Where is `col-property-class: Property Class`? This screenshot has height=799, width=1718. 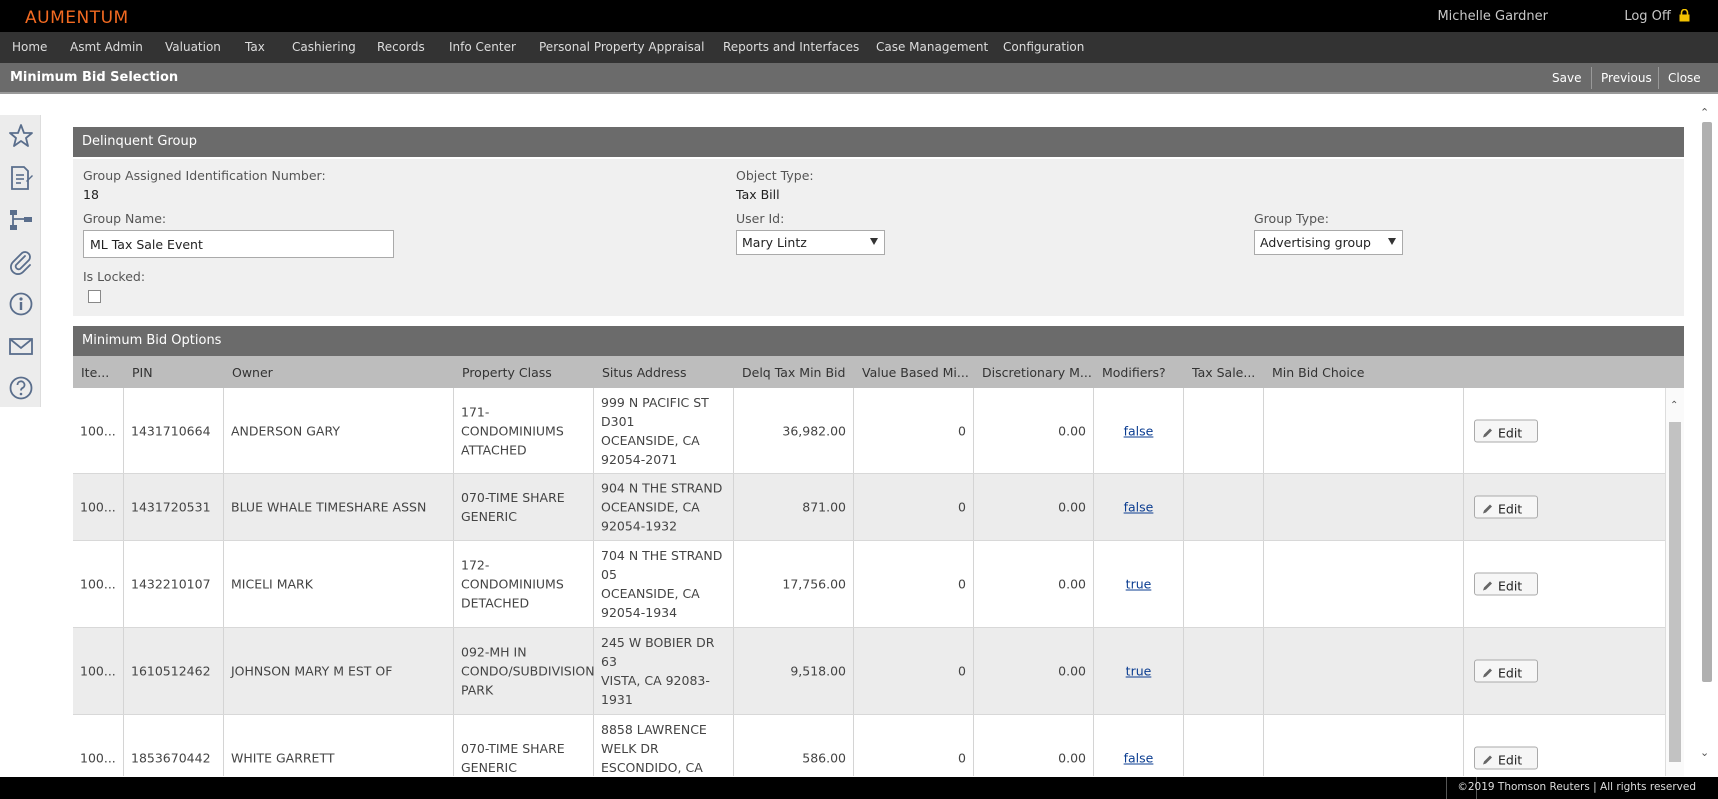 col-property-class: Property Class is located at coordinates (507, 372).